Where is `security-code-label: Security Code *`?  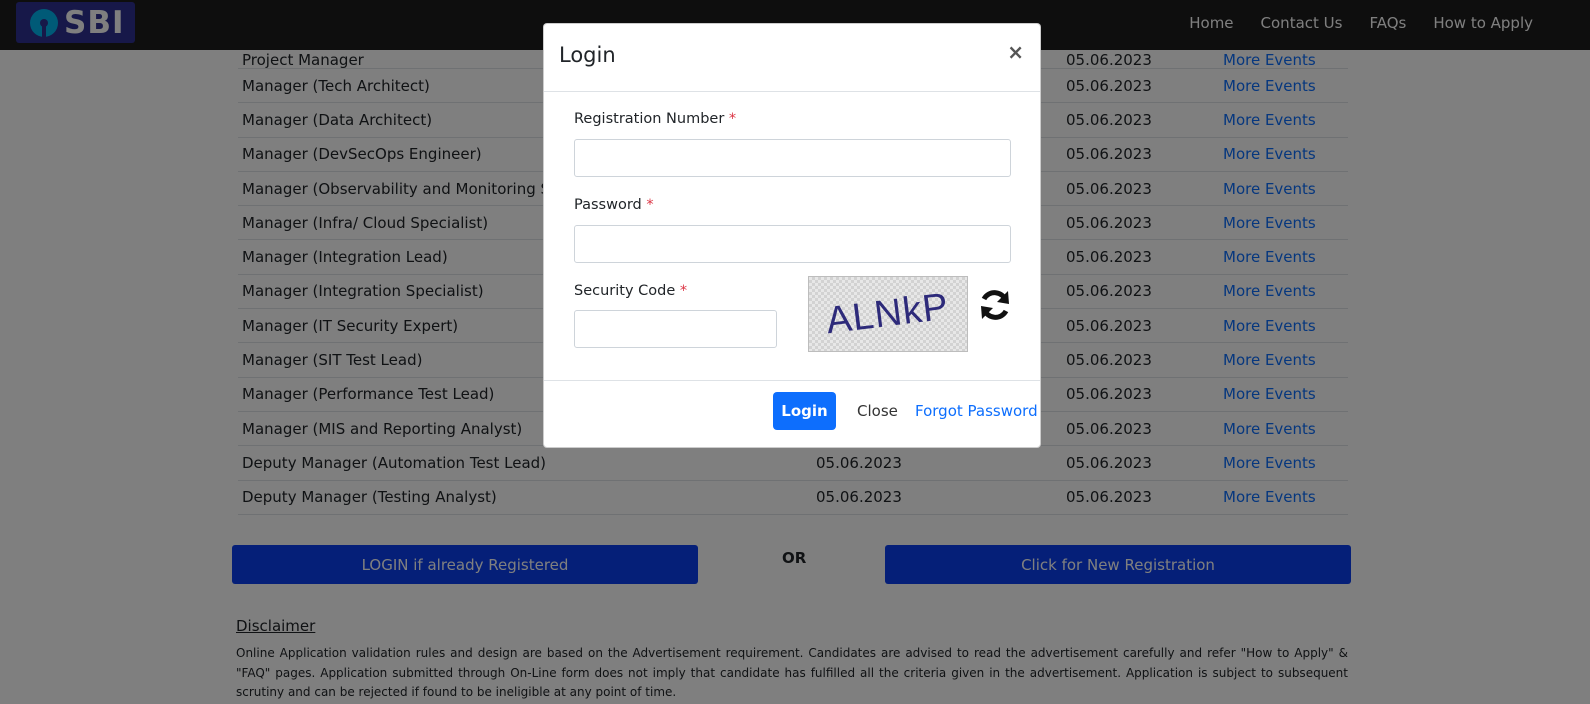
security-code-label: Security Code * is located at coordinates (630, 291).